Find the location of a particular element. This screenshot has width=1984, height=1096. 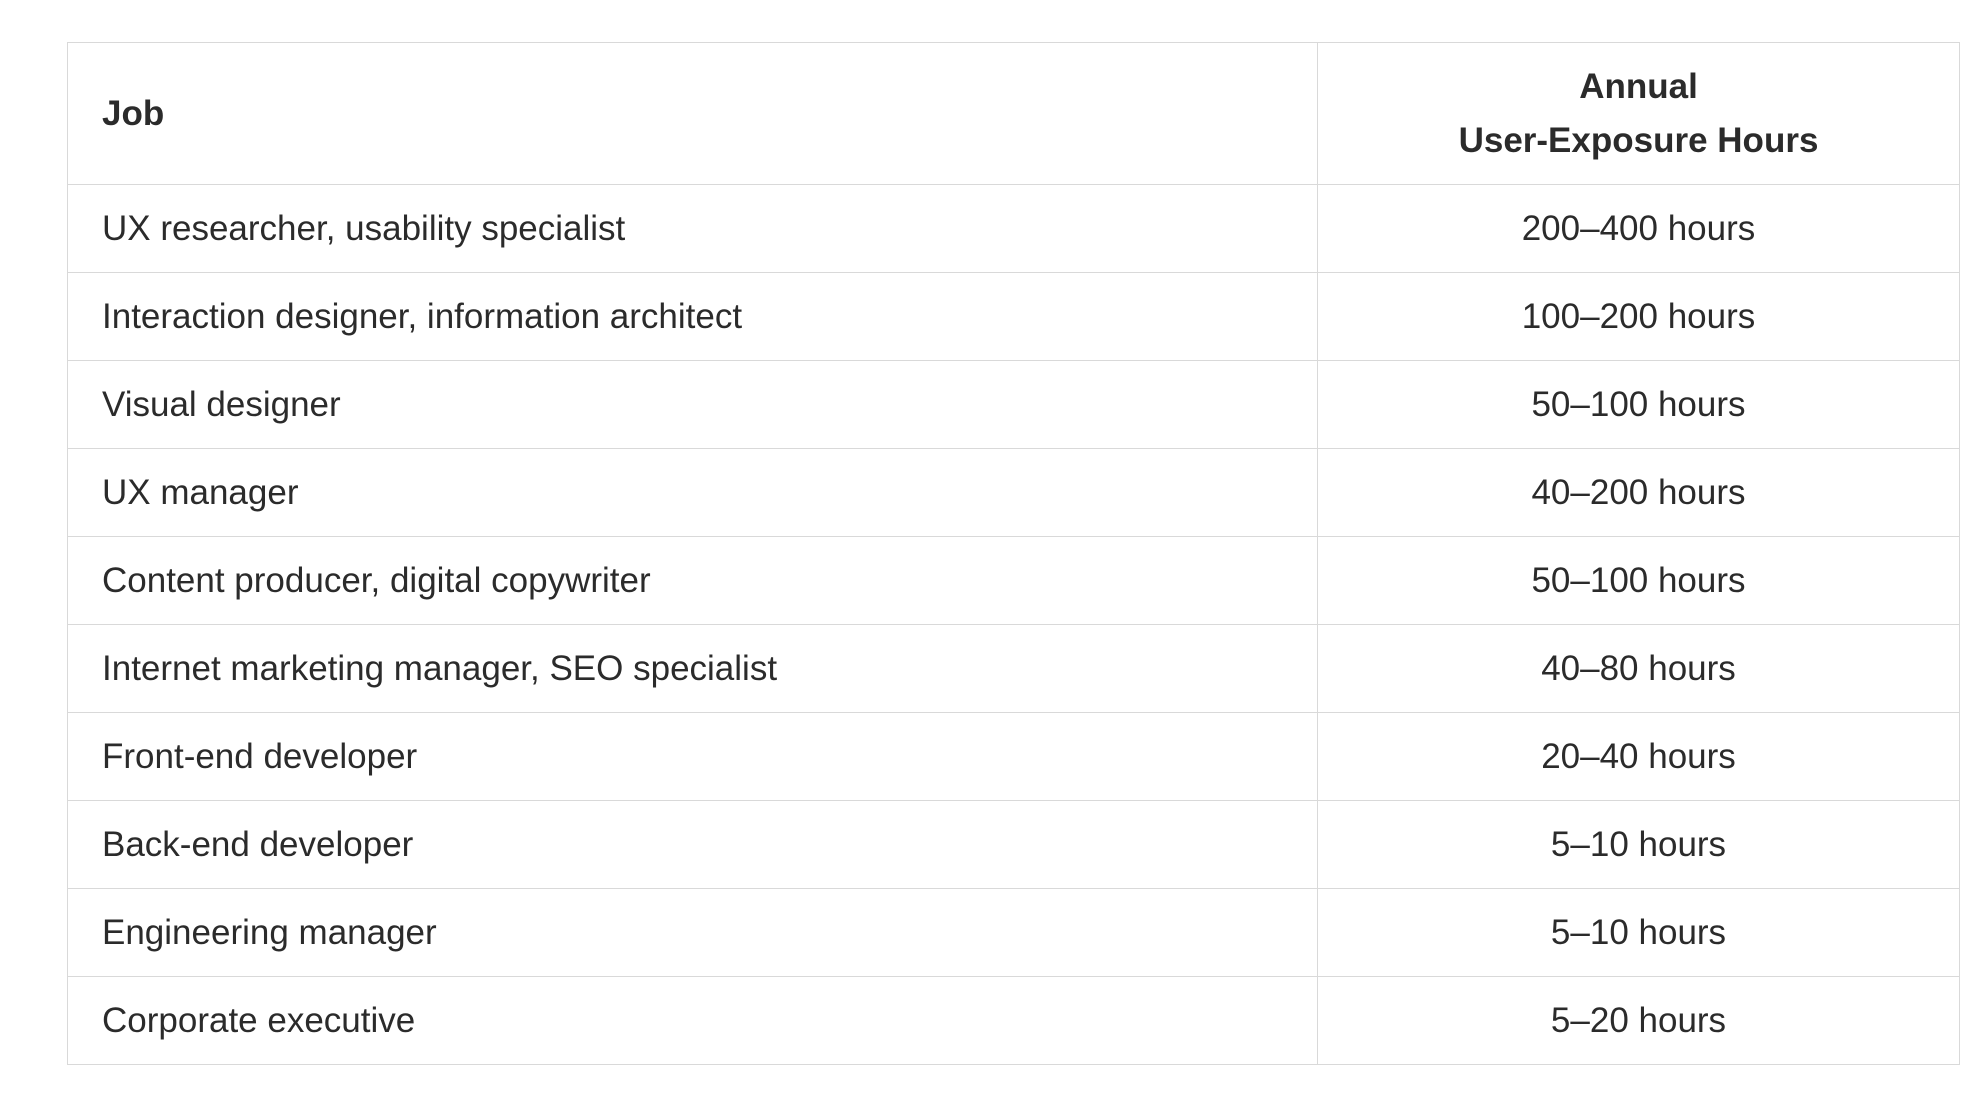

table-row: Engineering manager 5–10 hours is located at coordinates (1013, 932).